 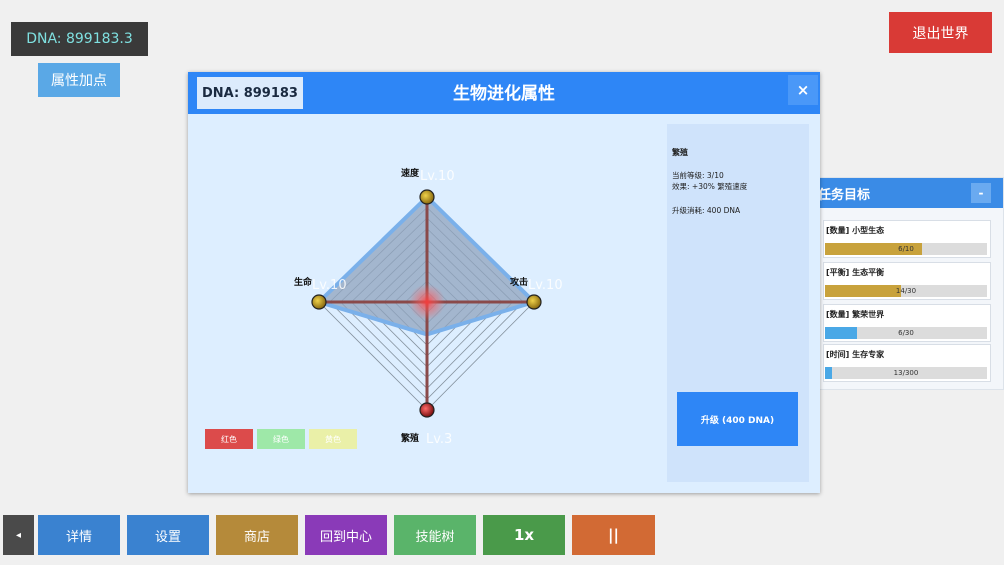 What do you see at coordinates (229, 439) in the screenshot?
I see `legend-red: 红色` at bounding box center [229, 439].